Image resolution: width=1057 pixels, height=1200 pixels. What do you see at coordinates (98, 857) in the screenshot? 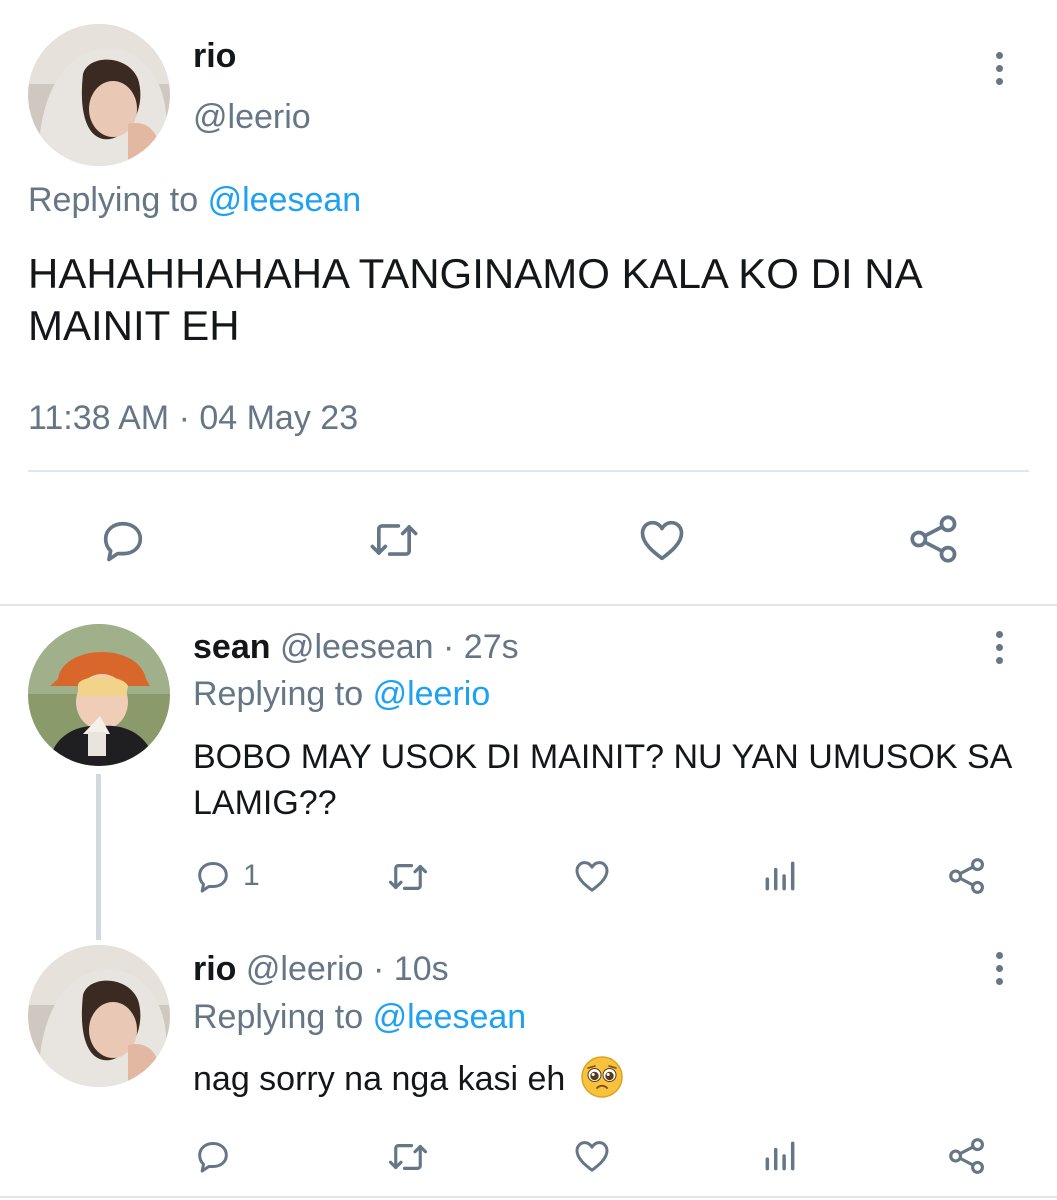
I see `thread-line` at bounding box center [98, 857].